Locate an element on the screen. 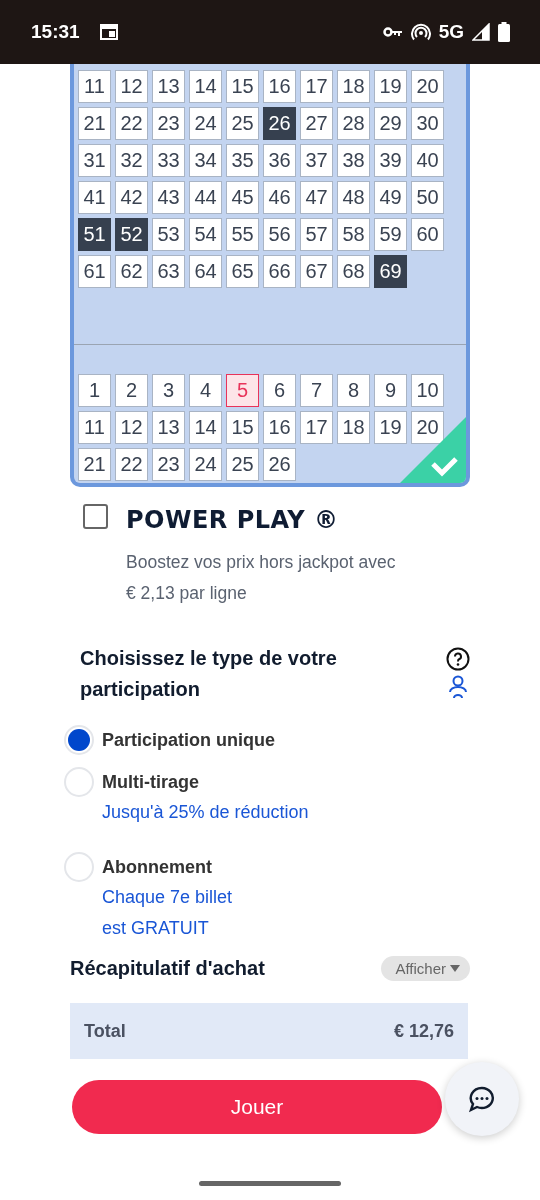 The height and width of the screenshot is (1200, 540). number-cell: 2 is located at coordinates (131, 390).